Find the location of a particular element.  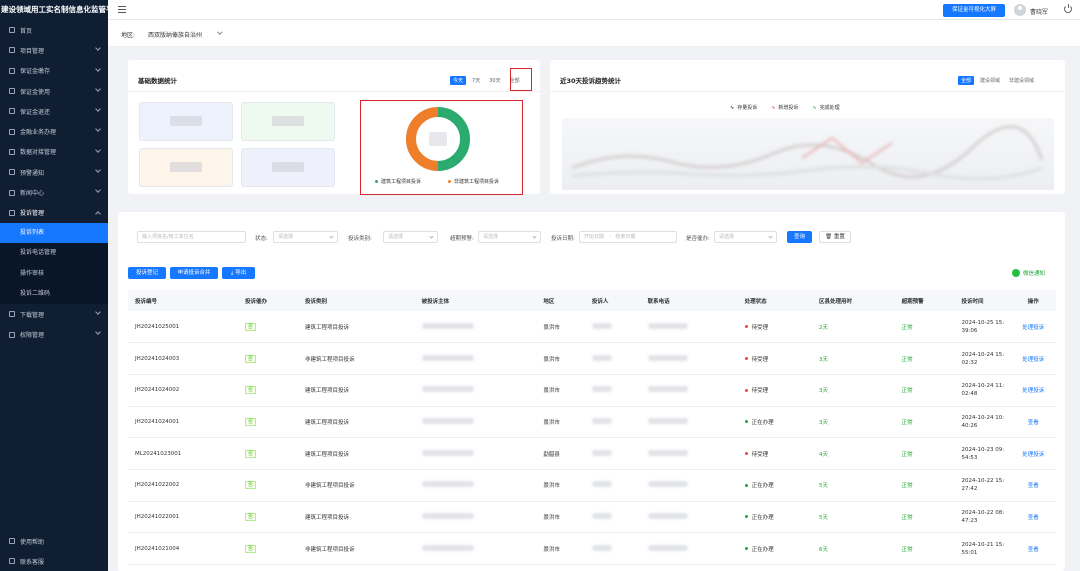

sidebar-item-refund: 保证金退还 is located at coordinates (54, 111).